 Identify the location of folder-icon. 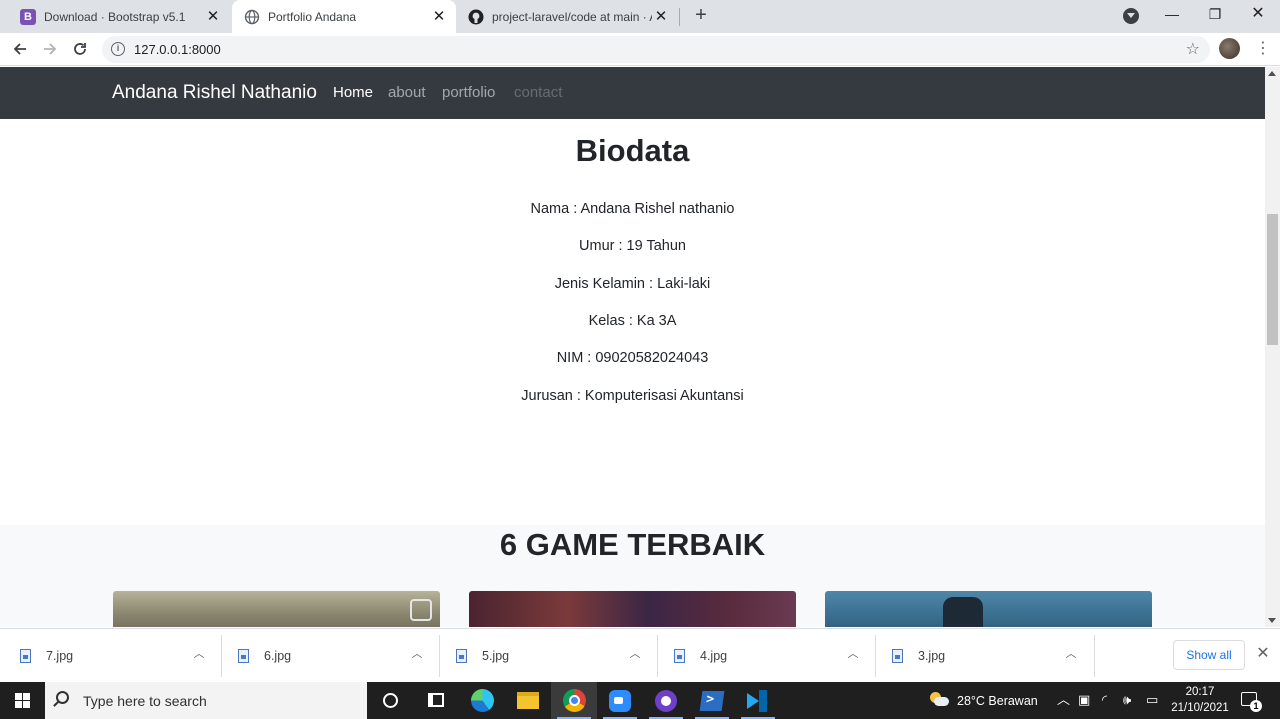
(528, 700).